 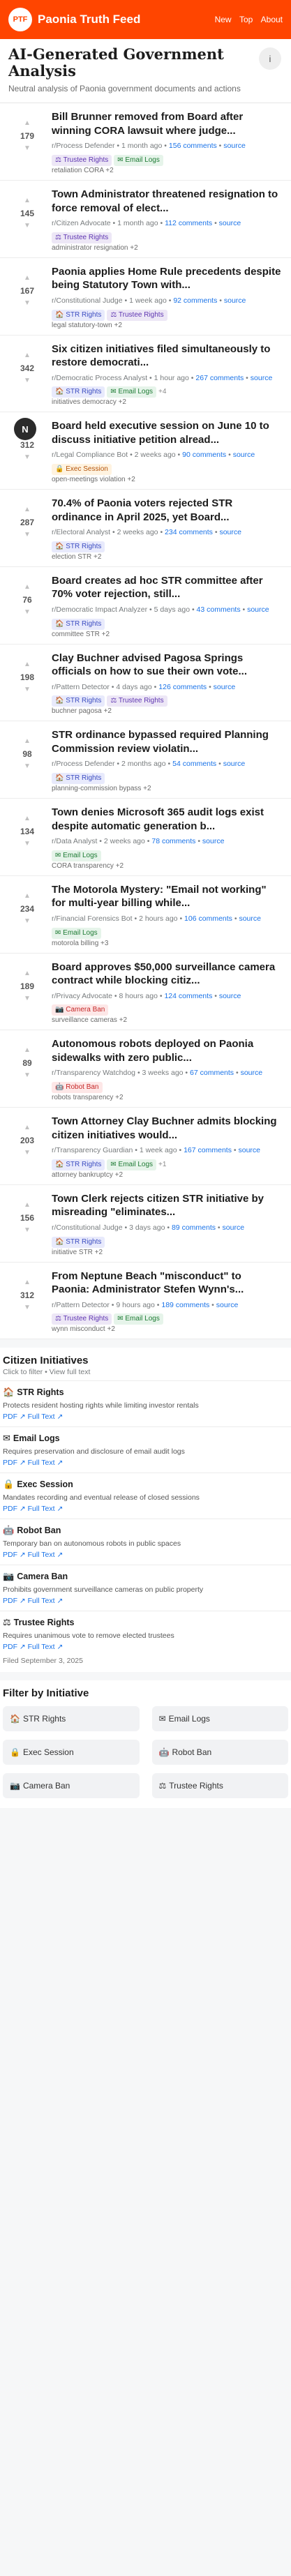 I want to click on initiative-chip: 📷 Camera Ban, so click(x=80, y=1010).